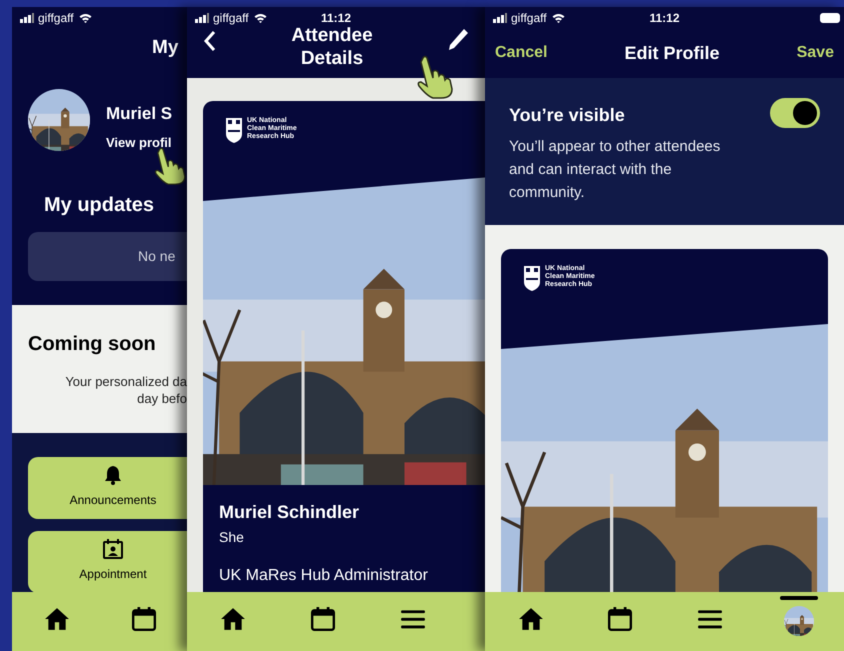  Describe the element at coordinates (332, 47) in the screenshot. I see `screen-title: Attendee Details` at that location.